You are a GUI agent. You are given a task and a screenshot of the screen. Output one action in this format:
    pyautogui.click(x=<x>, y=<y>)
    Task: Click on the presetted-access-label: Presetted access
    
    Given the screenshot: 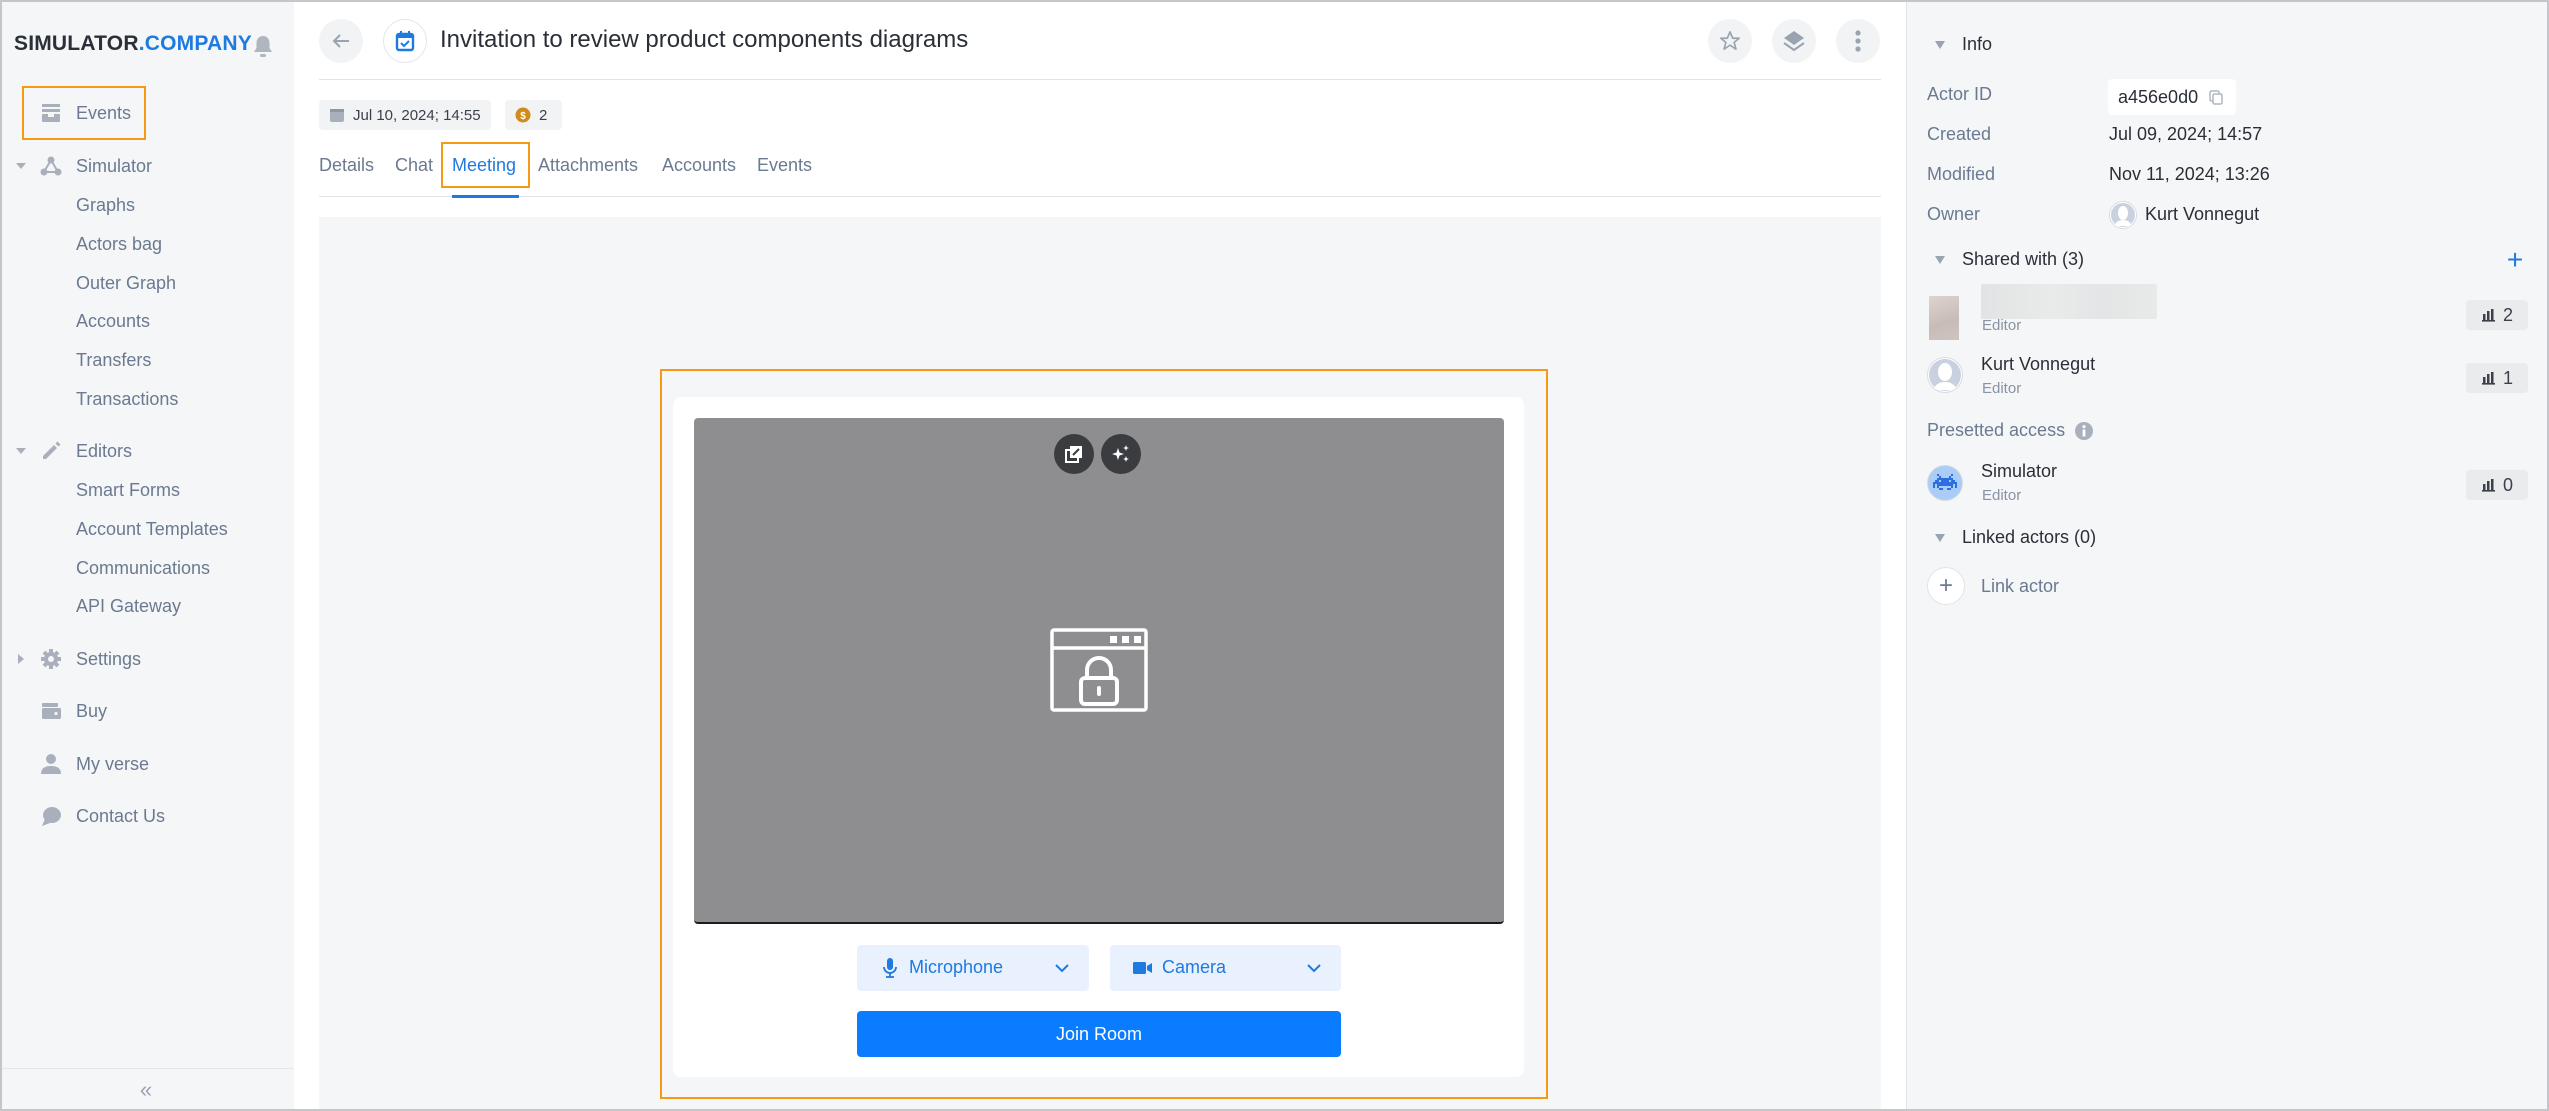 What is the action you would take?
    pyautogui.click(x=2010, y=430)
    